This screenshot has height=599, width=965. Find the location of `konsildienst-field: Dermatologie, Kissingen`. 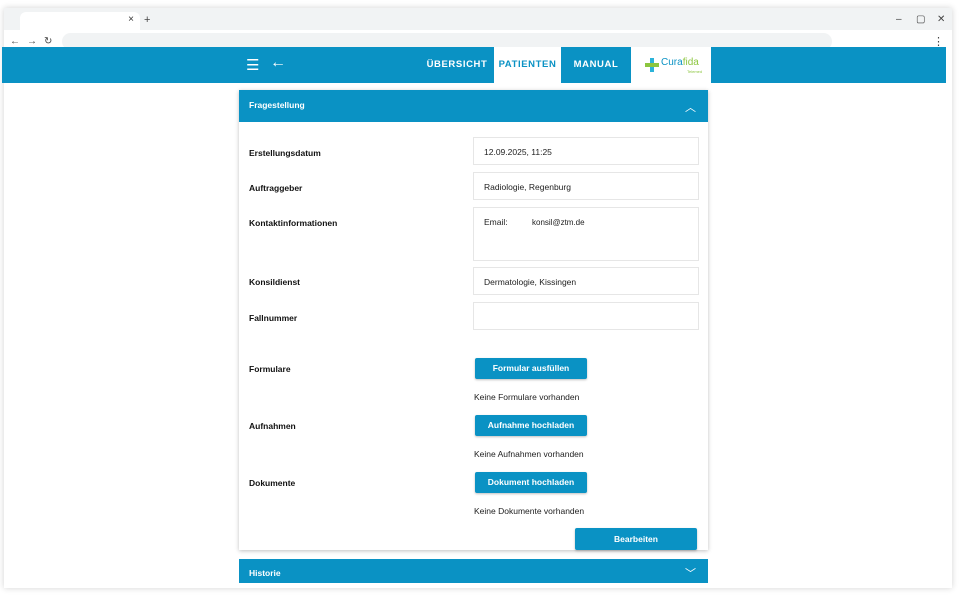

konsildienst-field: Dermatologie, Kissingen is located at coordinates (586, 281).